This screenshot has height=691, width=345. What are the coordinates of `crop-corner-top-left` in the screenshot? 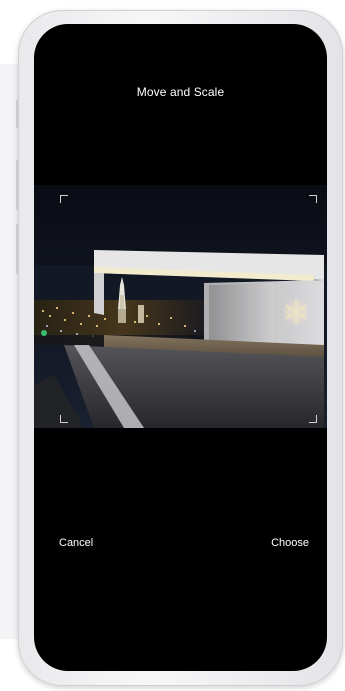 It's located at (64, 199).